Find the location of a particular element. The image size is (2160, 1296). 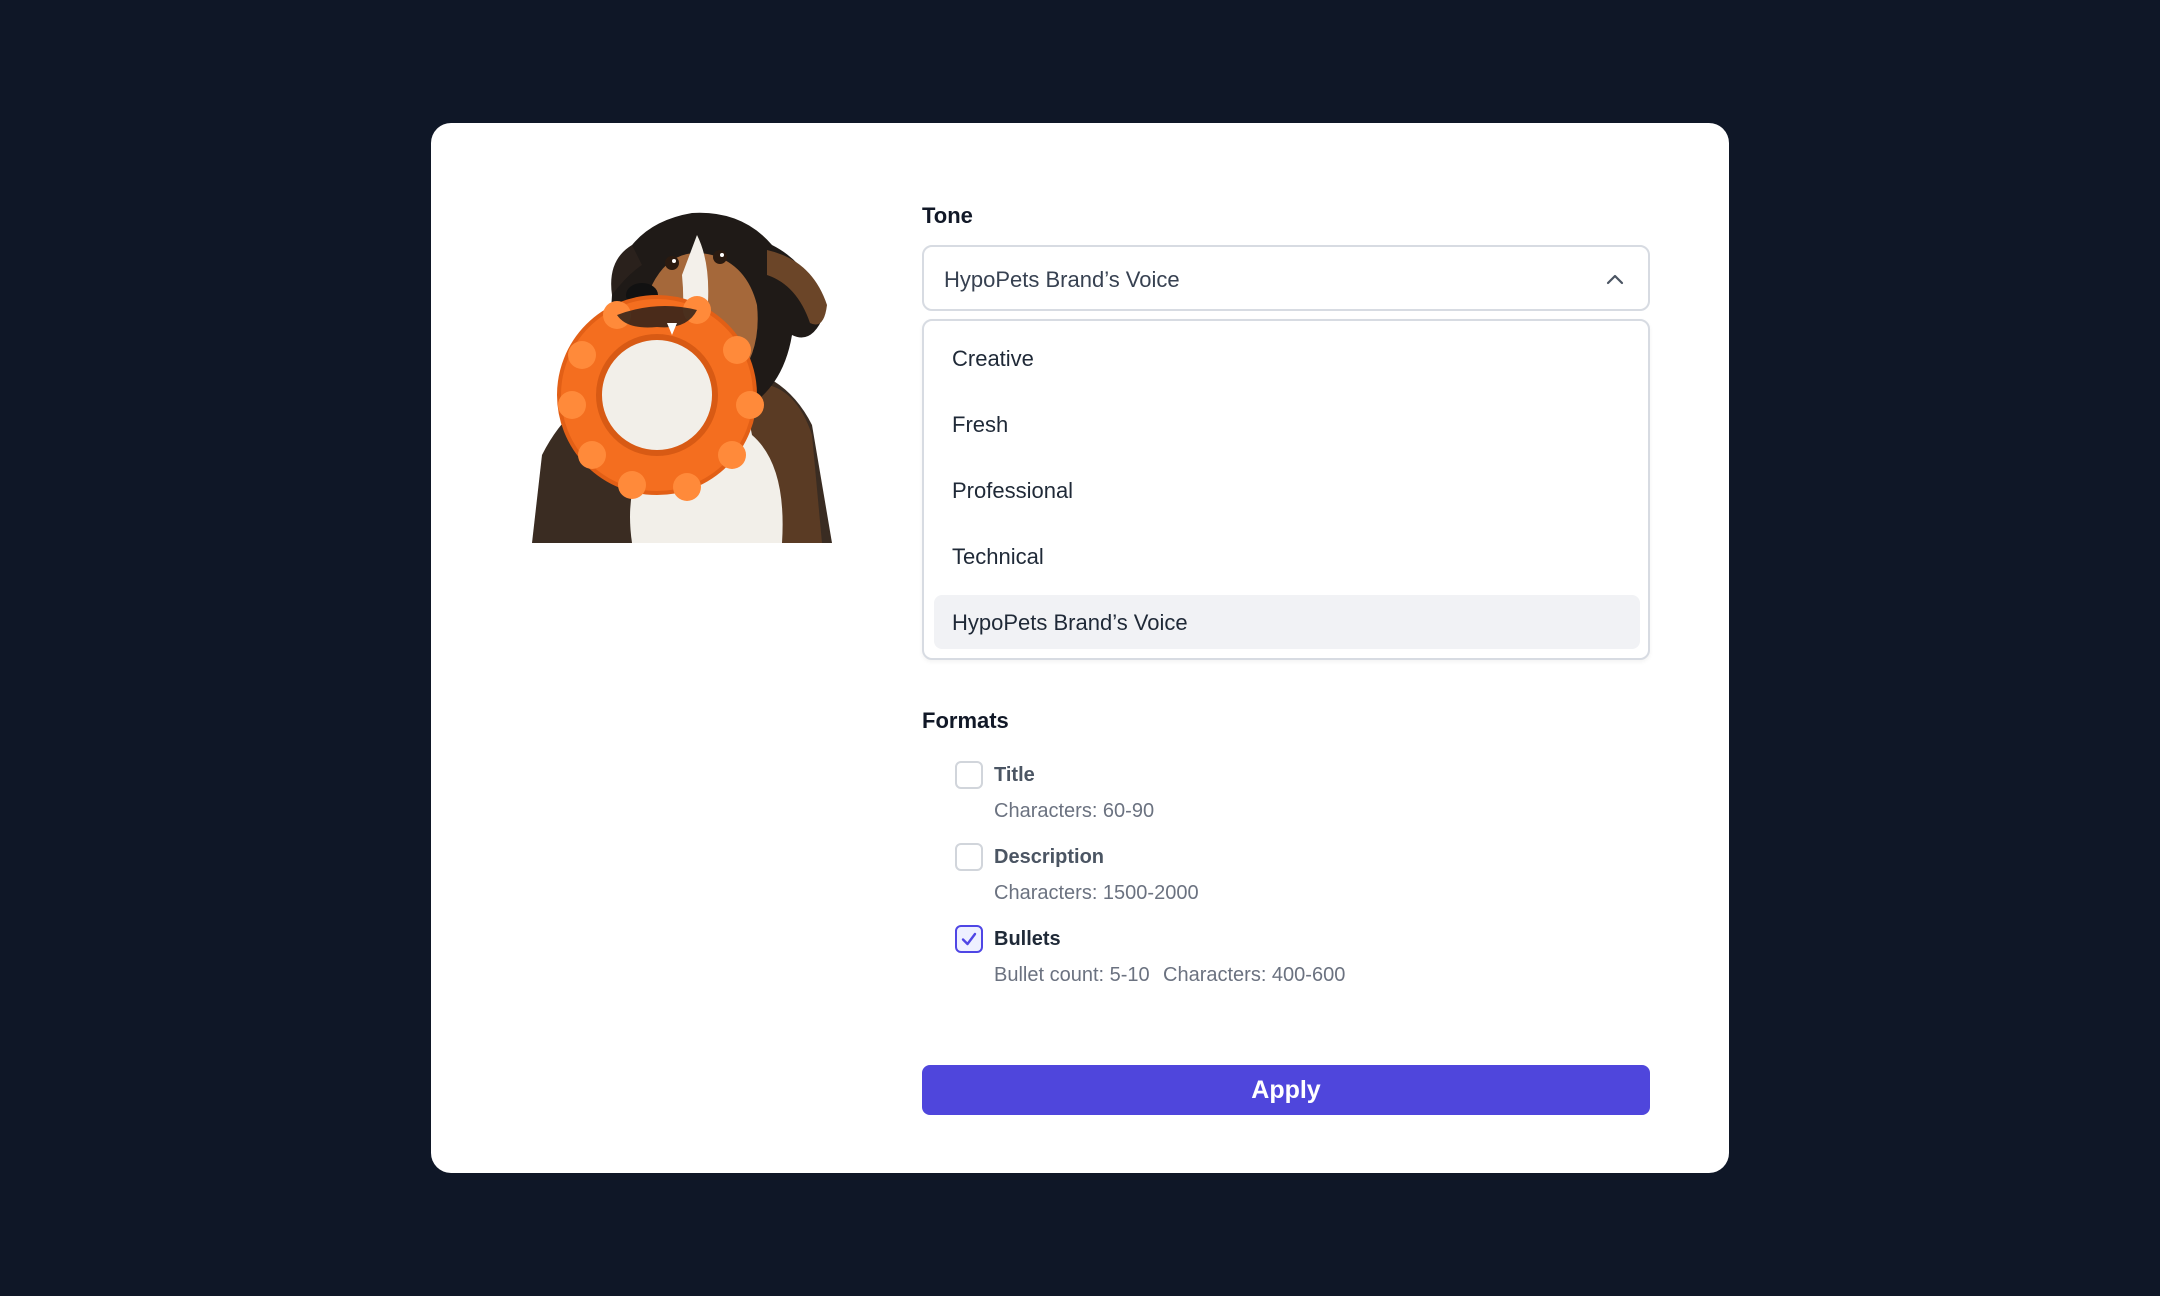

tone-option-hypopets-brand-voice: HypoPets Brand’s Voice is located at coordinates (1287, 622).